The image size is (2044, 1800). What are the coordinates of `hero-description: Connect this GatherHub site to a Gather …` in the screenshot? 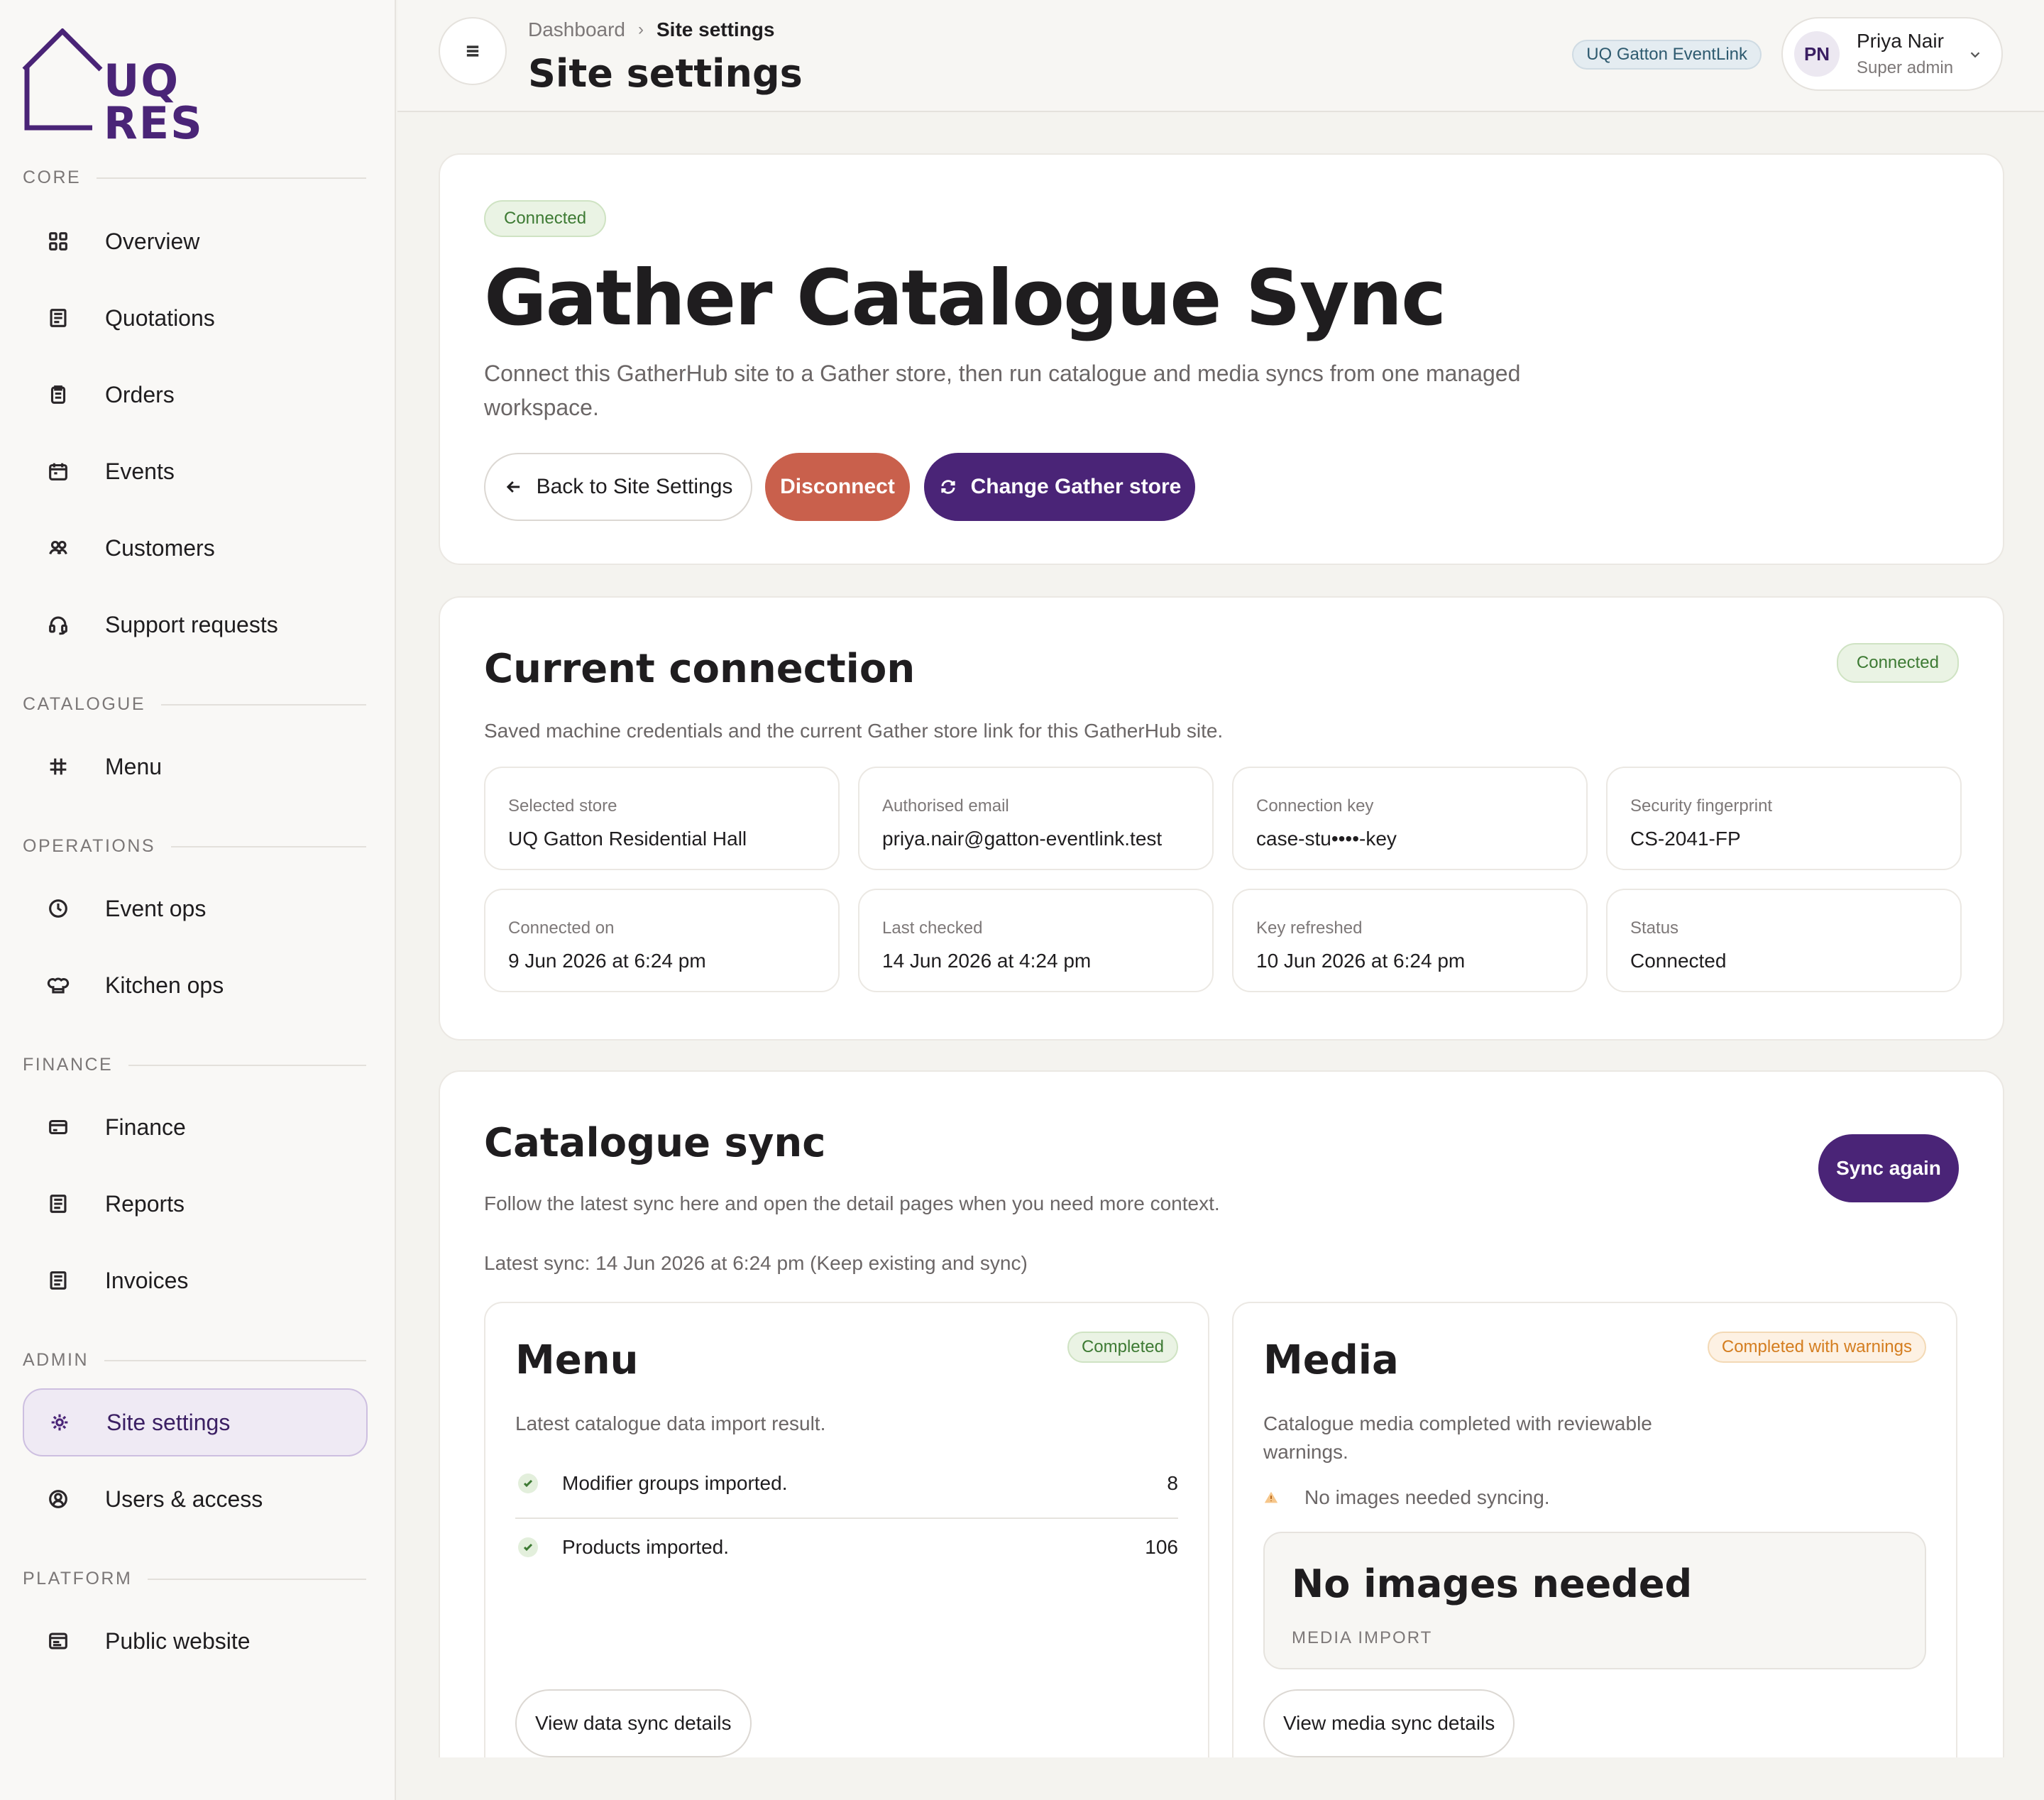 It's located at (1002, 391).